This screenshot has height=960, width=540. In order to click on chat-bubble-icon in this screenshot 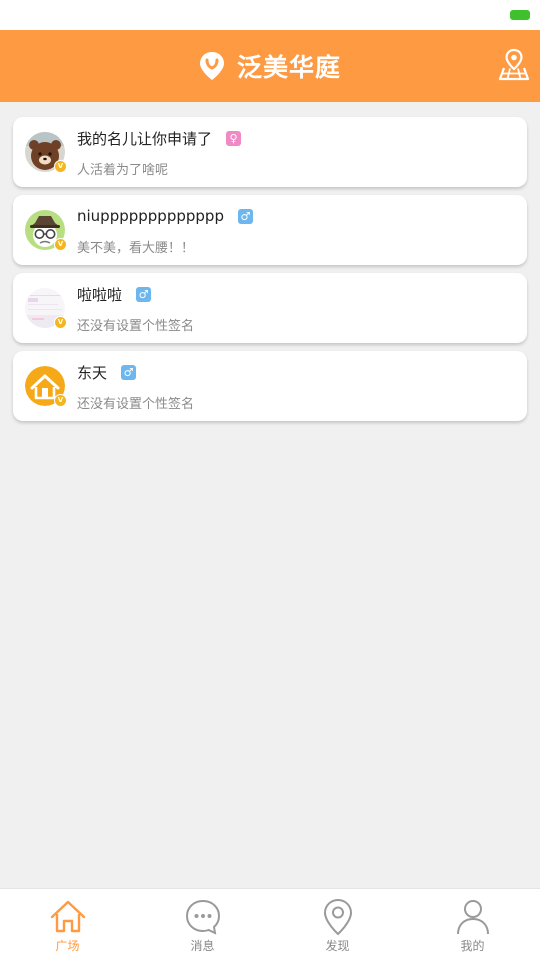, I will do `click(202, 917)`.